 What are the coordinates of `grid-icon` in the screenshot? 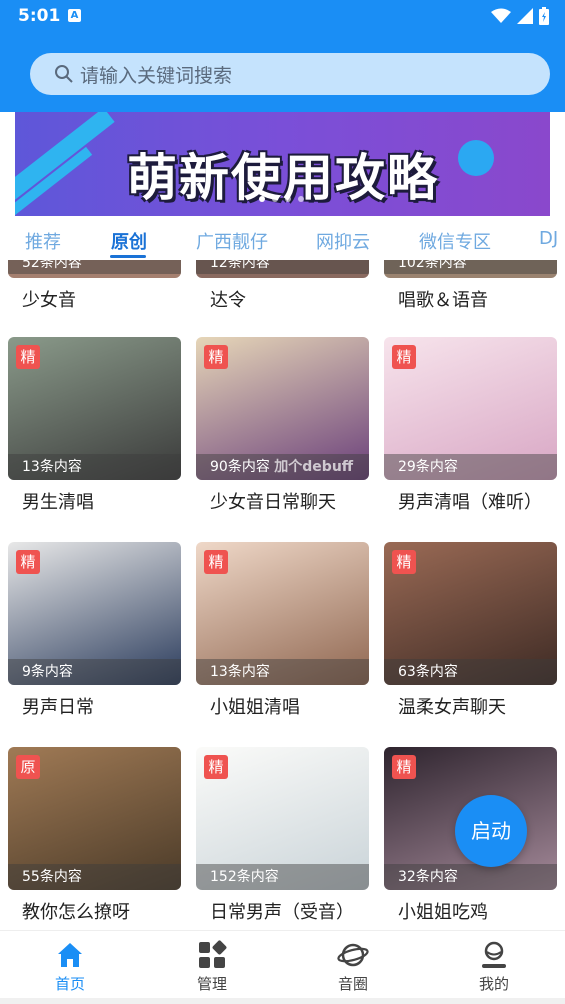 It's located at (213, 954).